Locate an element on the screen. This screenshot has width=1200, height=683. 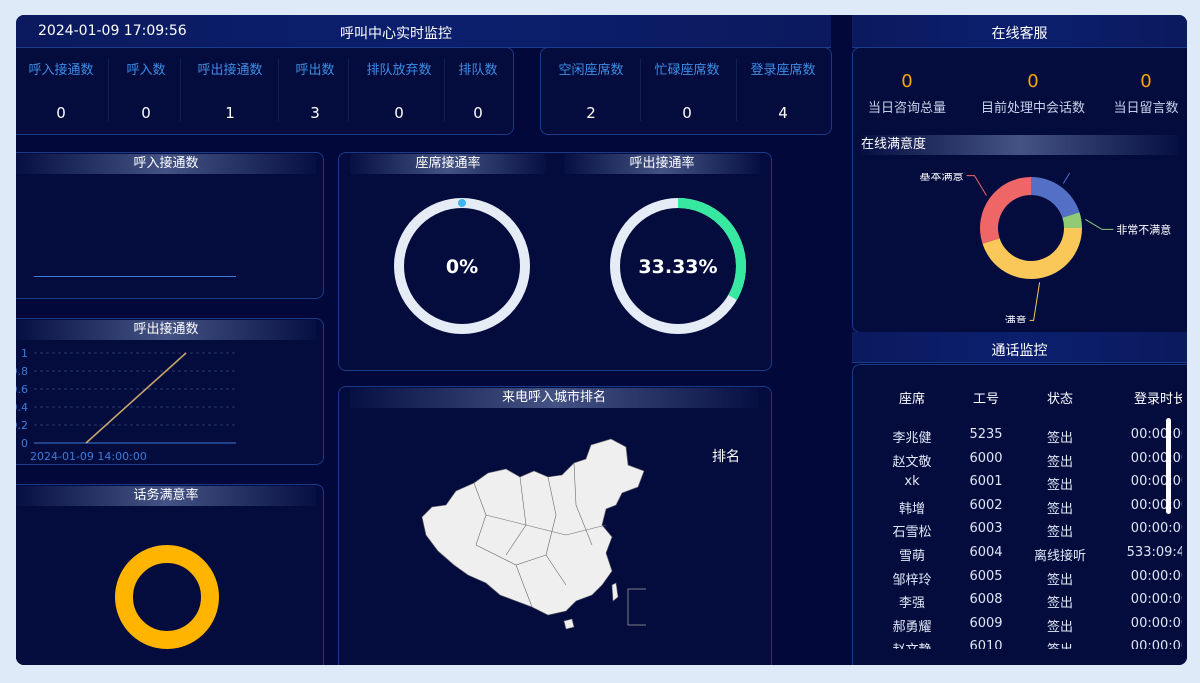
seat-rate-value: 0% is located at coordinates (462, 267).